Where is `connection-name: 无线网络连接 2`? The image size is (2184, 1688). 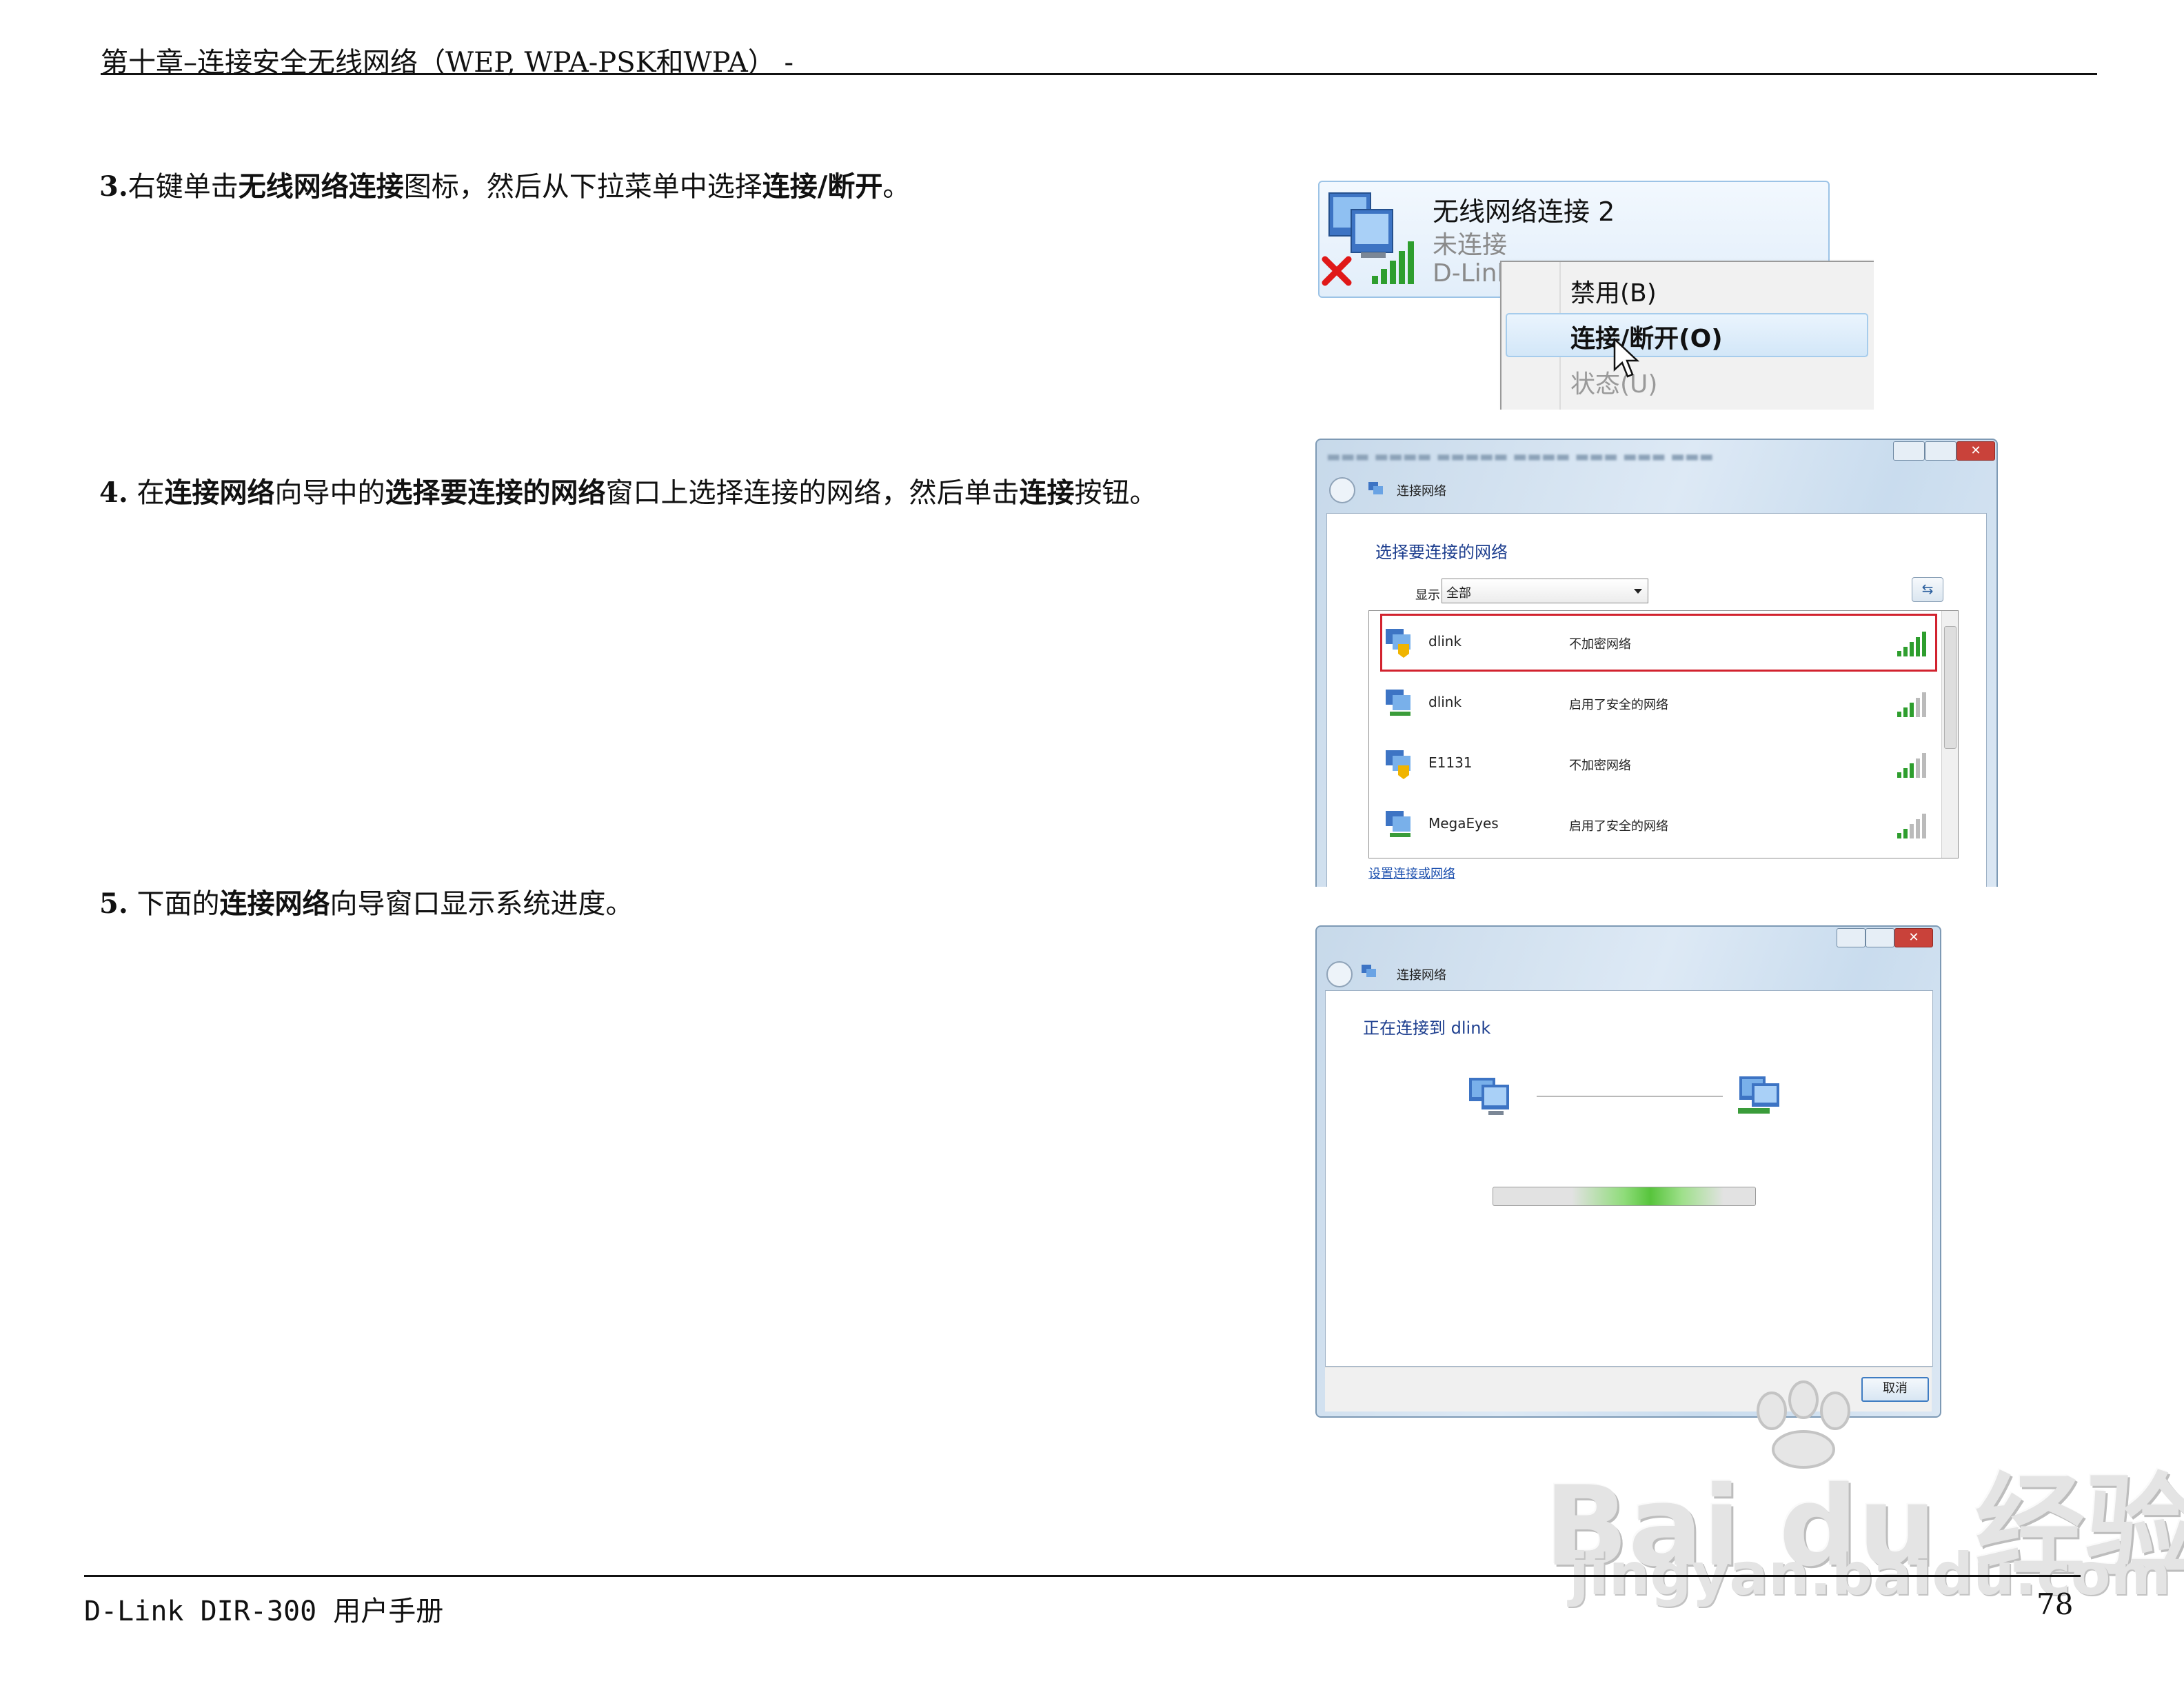
connection-name: 无线网络连接 2 is located at coordinates (1524, 212).